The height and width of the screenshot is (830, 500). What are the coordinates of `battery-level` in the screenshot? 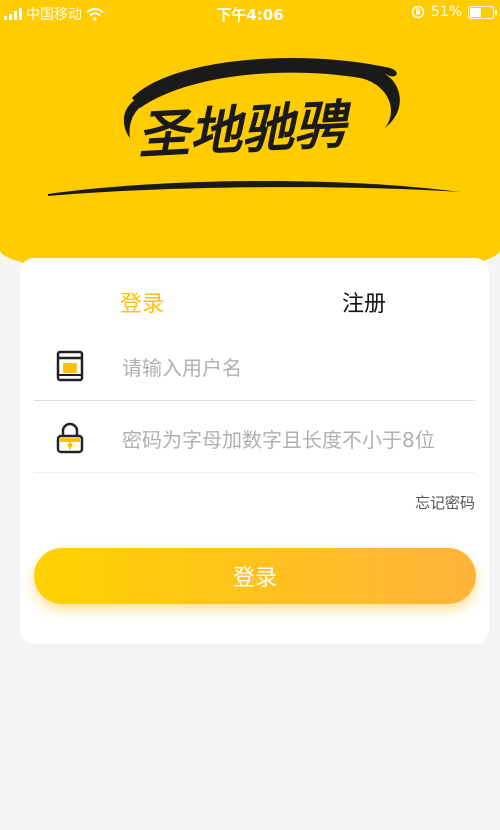 It's located at (476, 12).